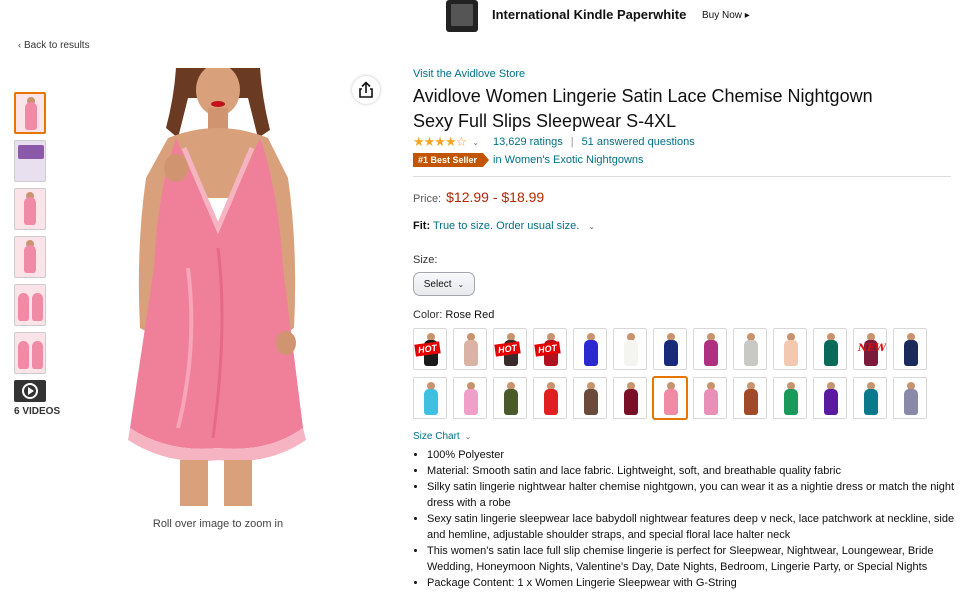 Image resolution: width=976 pixels, height=603 pixels. Describe the element at coordinates (427, 199) in the screenshot. I see `price-label: Price:` at that location.